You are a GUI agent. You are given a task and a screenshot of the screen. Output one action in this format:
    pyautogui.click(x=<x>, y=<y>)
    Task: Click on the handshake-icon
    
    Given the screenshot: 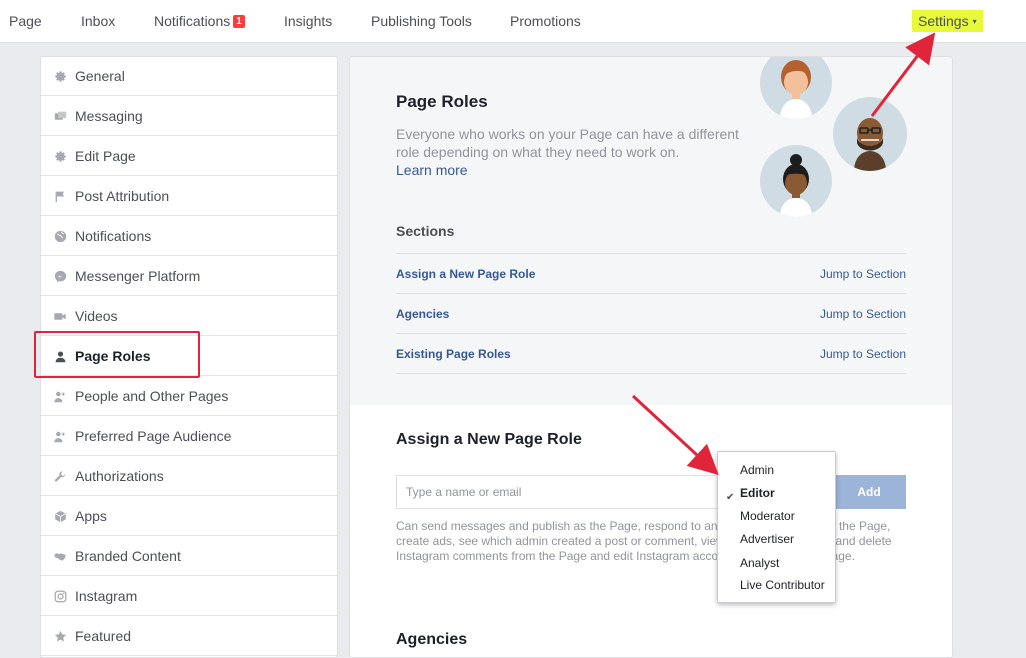 What is the action you would take?
    pyautogui.click(x=60, y=556)
    